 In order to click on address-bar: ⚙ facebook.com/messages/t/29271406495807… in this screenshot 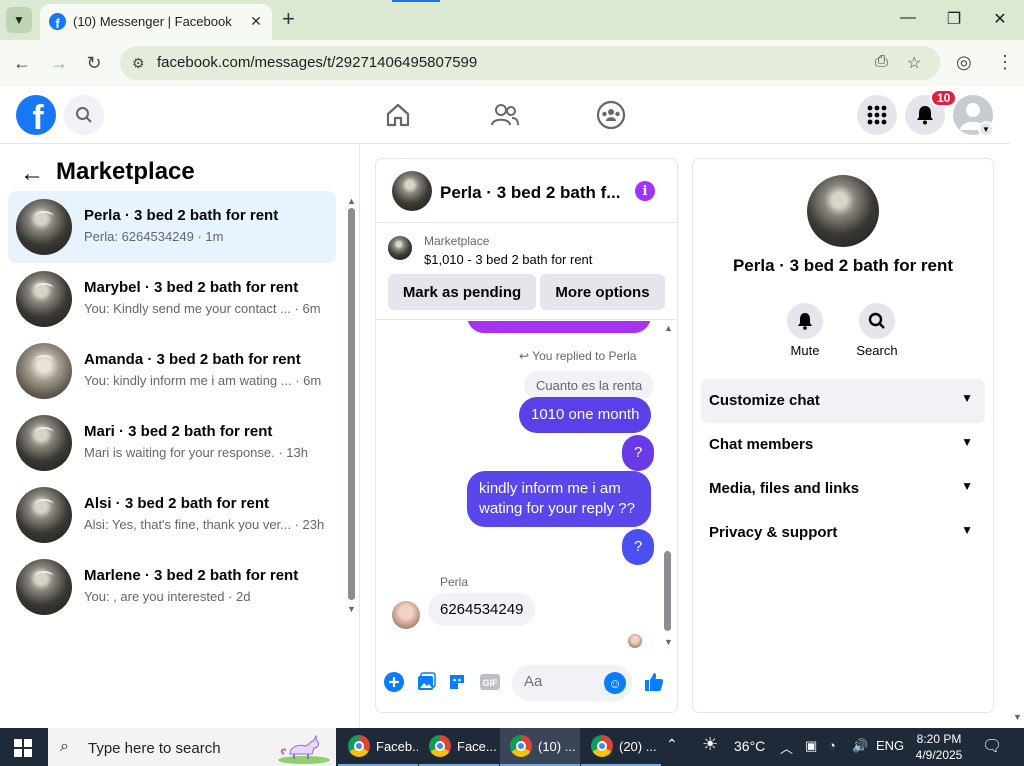, I will do `click(530, 63)`.